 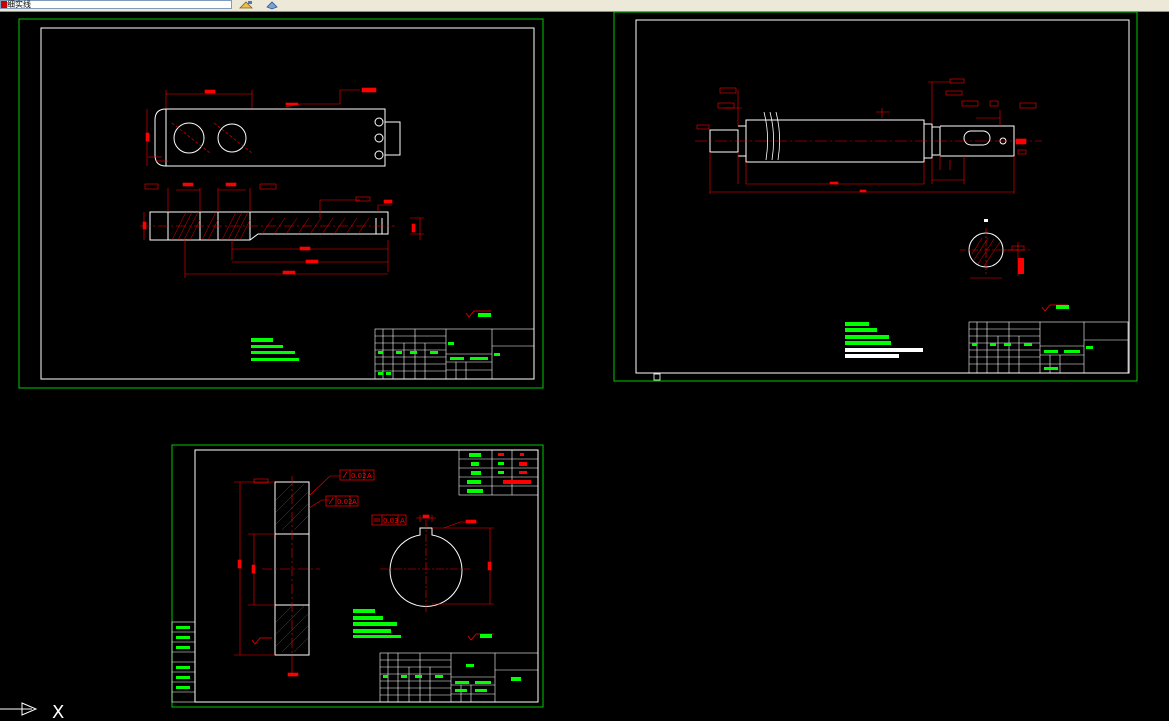 I want to click on geometric-tolerance-frame-2: 0.02 A, so click(x=342, y=501).